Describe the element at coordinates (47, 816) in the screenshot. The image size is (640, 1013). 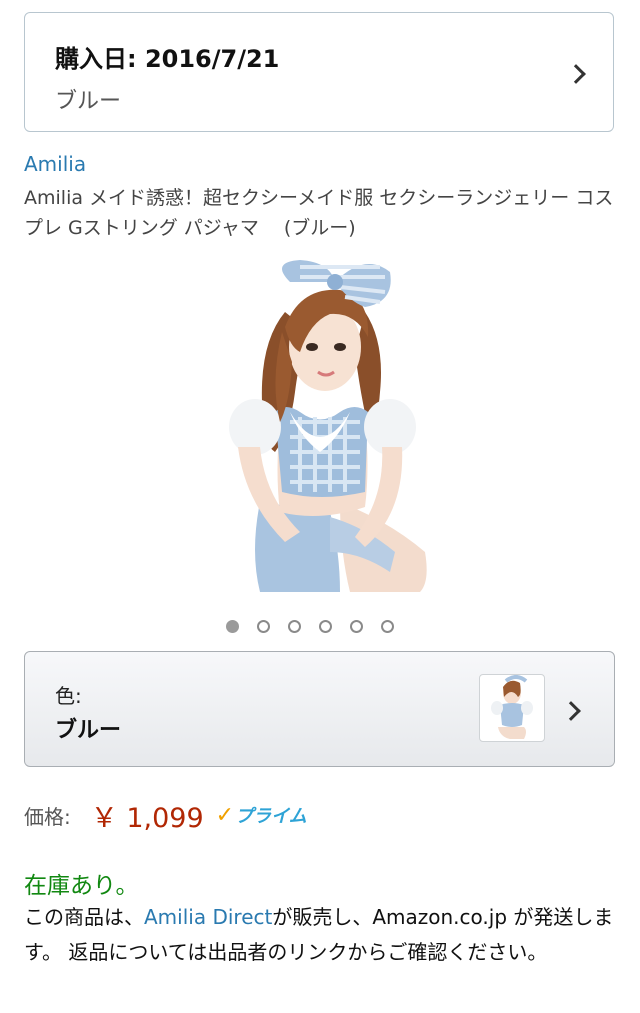
I see `price-label: 価格:` at that location.